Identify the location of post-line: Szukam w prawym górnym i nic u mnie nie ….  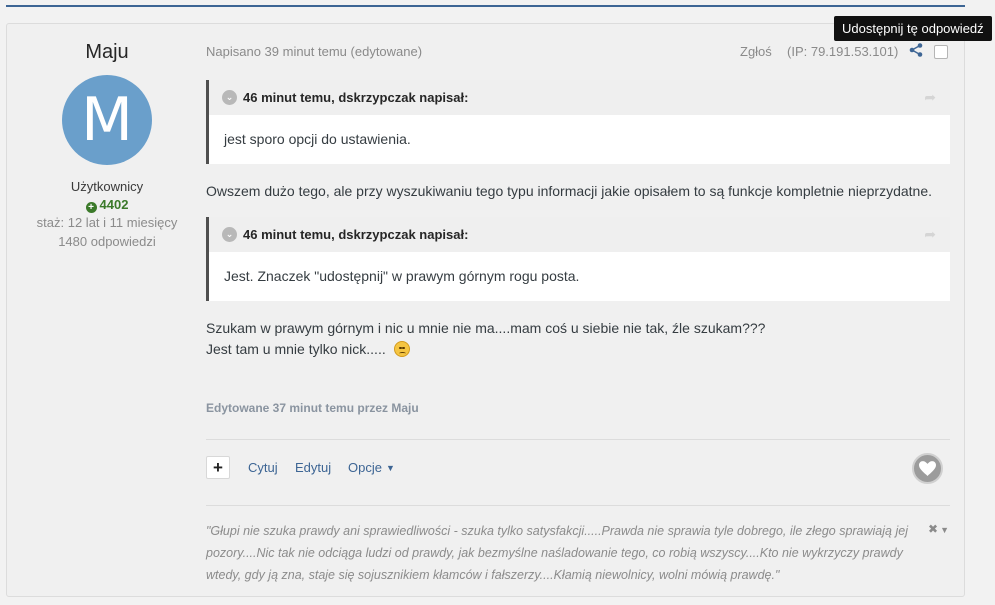
(486, 328).